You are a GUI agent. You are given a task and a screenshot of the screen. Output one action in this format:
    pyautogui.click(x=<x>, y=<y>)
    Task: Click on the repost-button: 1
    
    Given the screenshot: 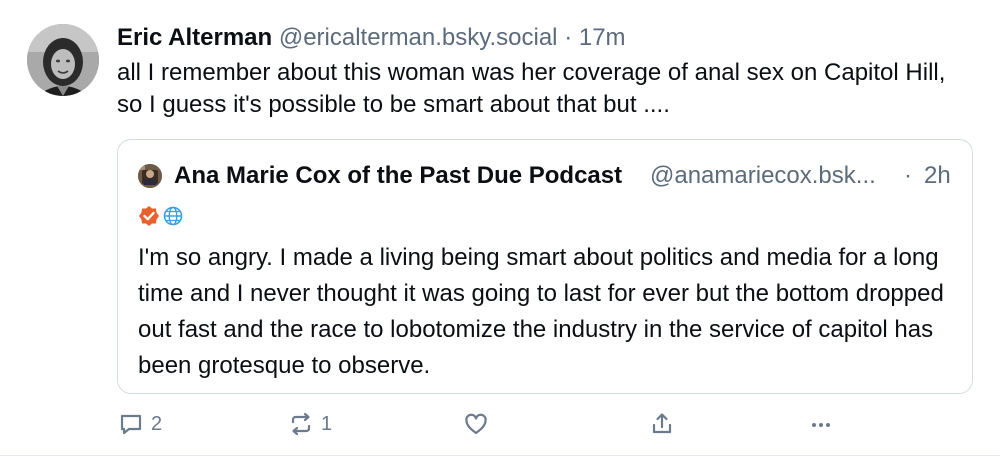 What is the action you would take?
    pyautogui.click(x=309, y=424)
    